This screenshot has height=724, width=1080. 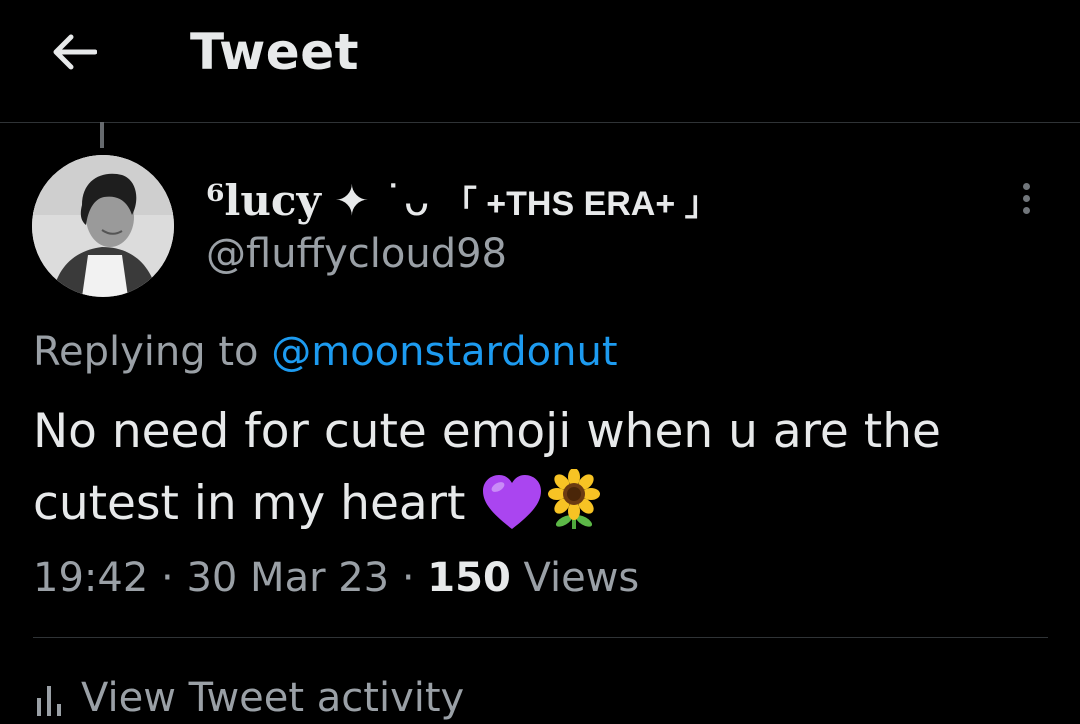 What do you see at coordinates (91, 578) in the screenshot?
I see `tweet-time: 19:42` at bounding box center [91, 578].